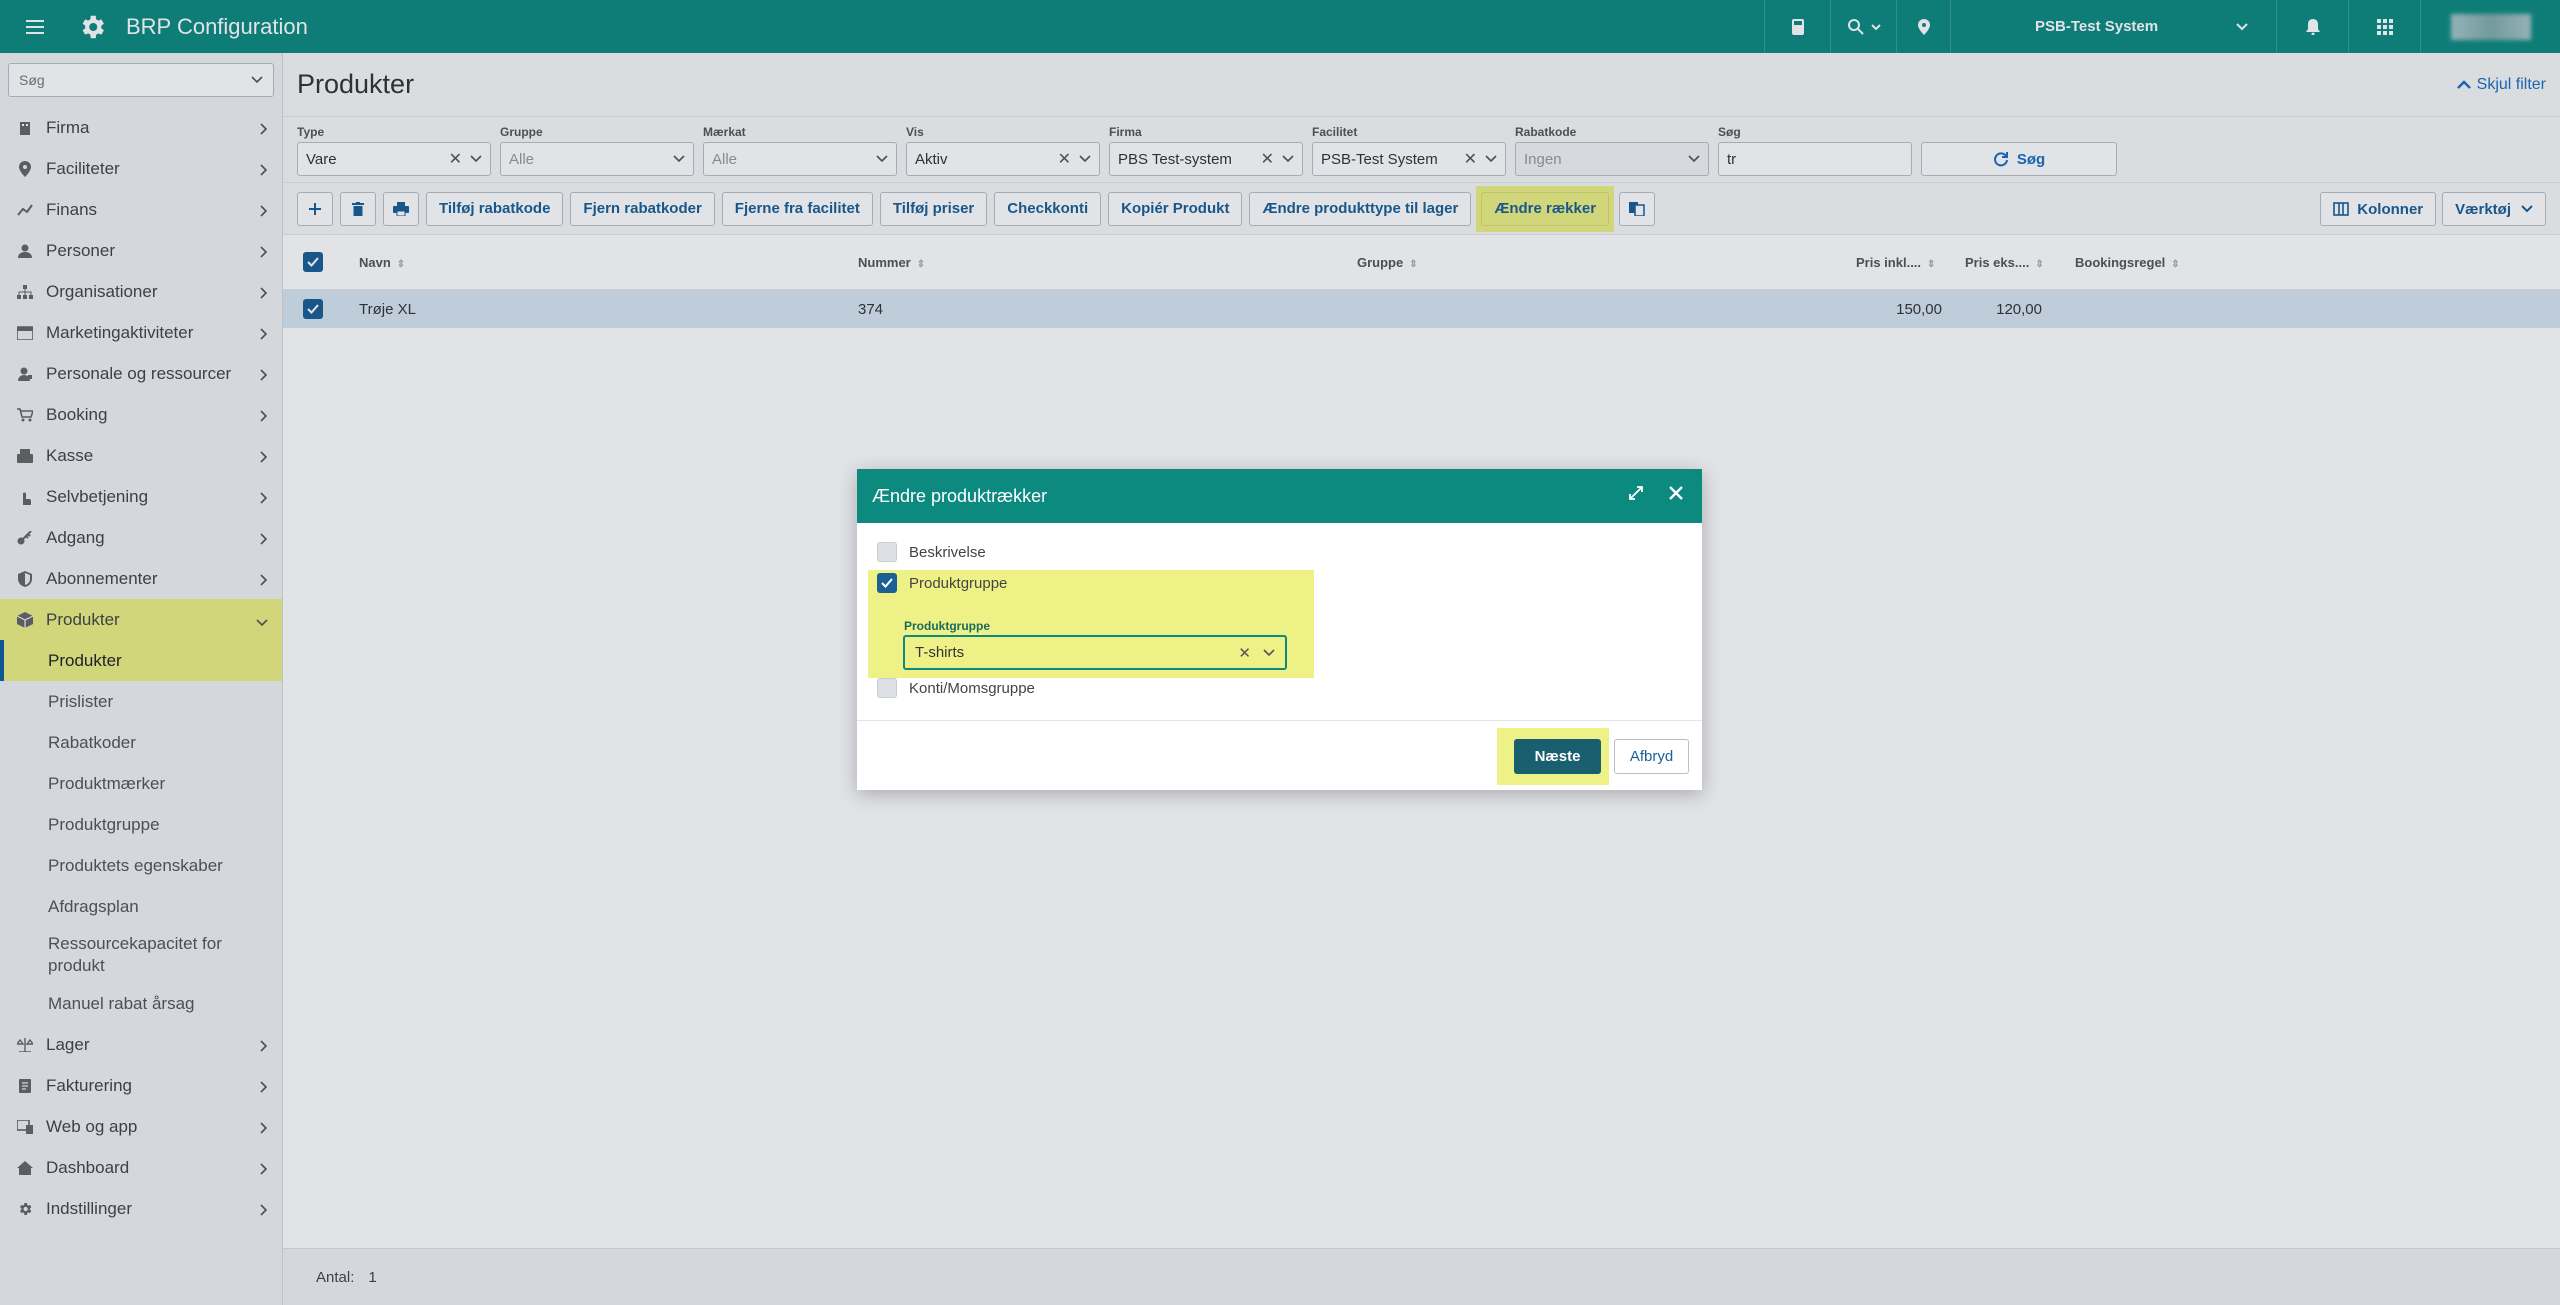 The height and width of the screenshot is (1305, 2560). Describe the element at coordinates (887, 552) in the screenshot. I see `beskrivelse-checkbox` at that location.